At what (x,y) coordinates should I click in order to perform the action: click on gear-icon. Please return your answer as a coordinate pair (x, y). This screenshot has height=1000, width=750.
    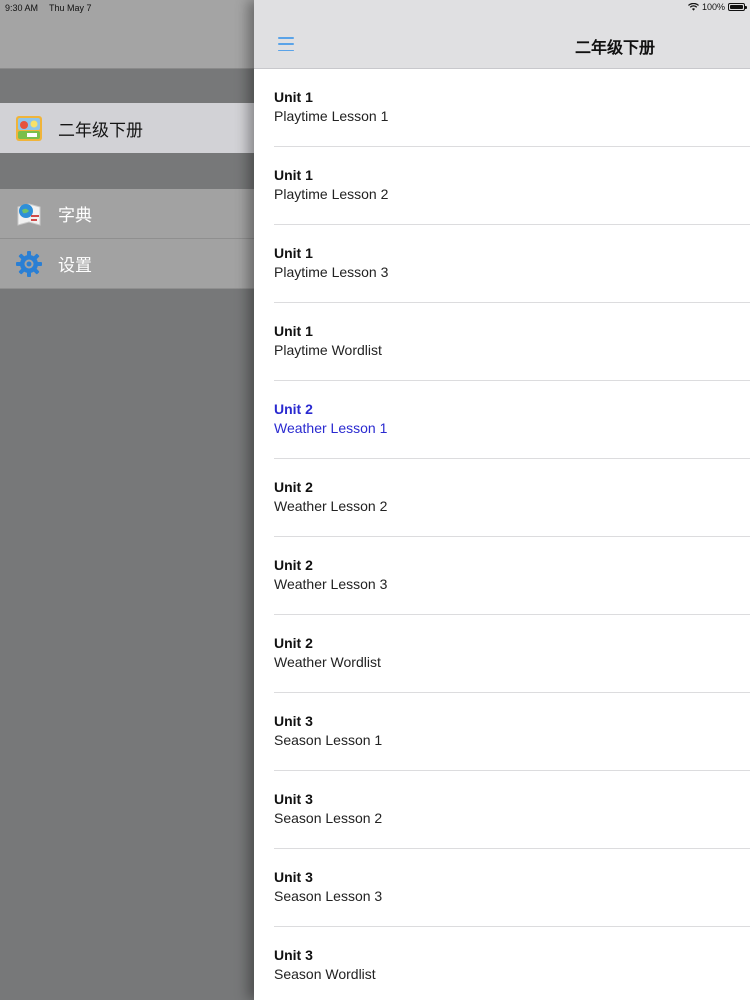
    Looking at the image, I should click on (29, 264).